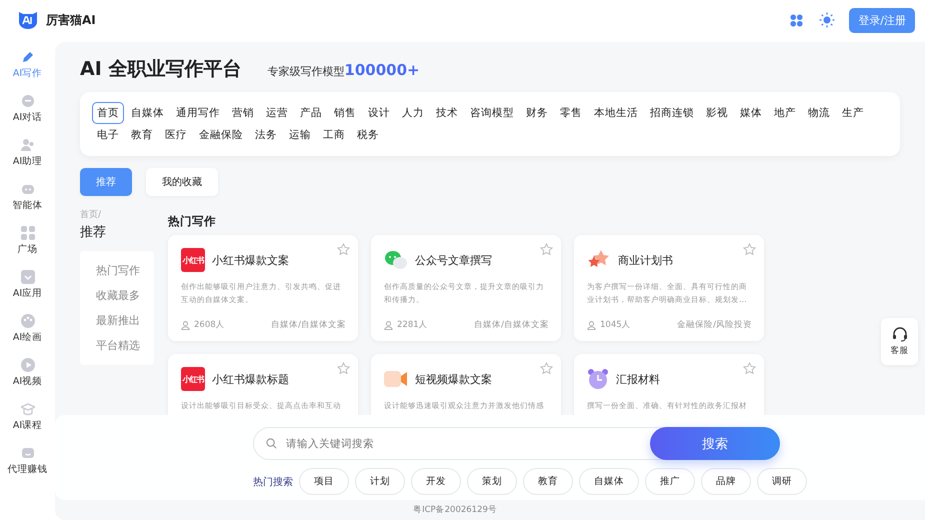  I want to click on search-icon, so click(271, 443).